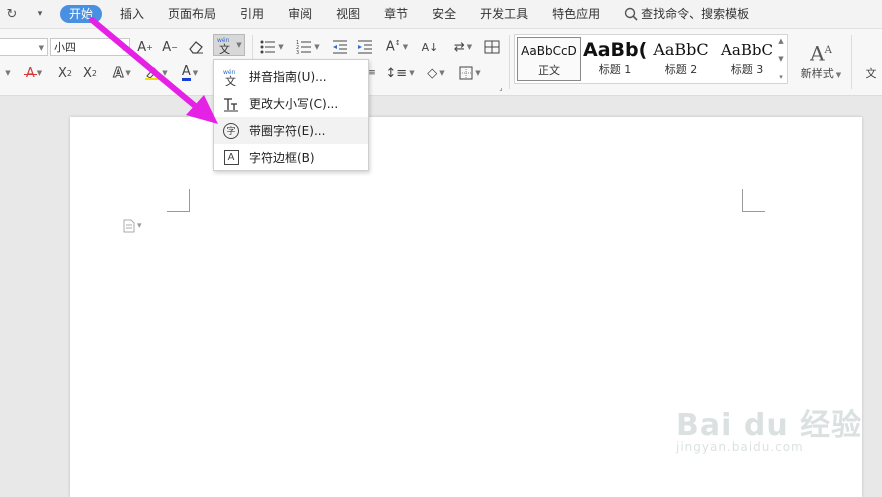 This screenshot has width=882, height=497. Describe the element at coordinates (780, 41) in the screenshot. I see `chevron-up-icon: ▲` at that location.